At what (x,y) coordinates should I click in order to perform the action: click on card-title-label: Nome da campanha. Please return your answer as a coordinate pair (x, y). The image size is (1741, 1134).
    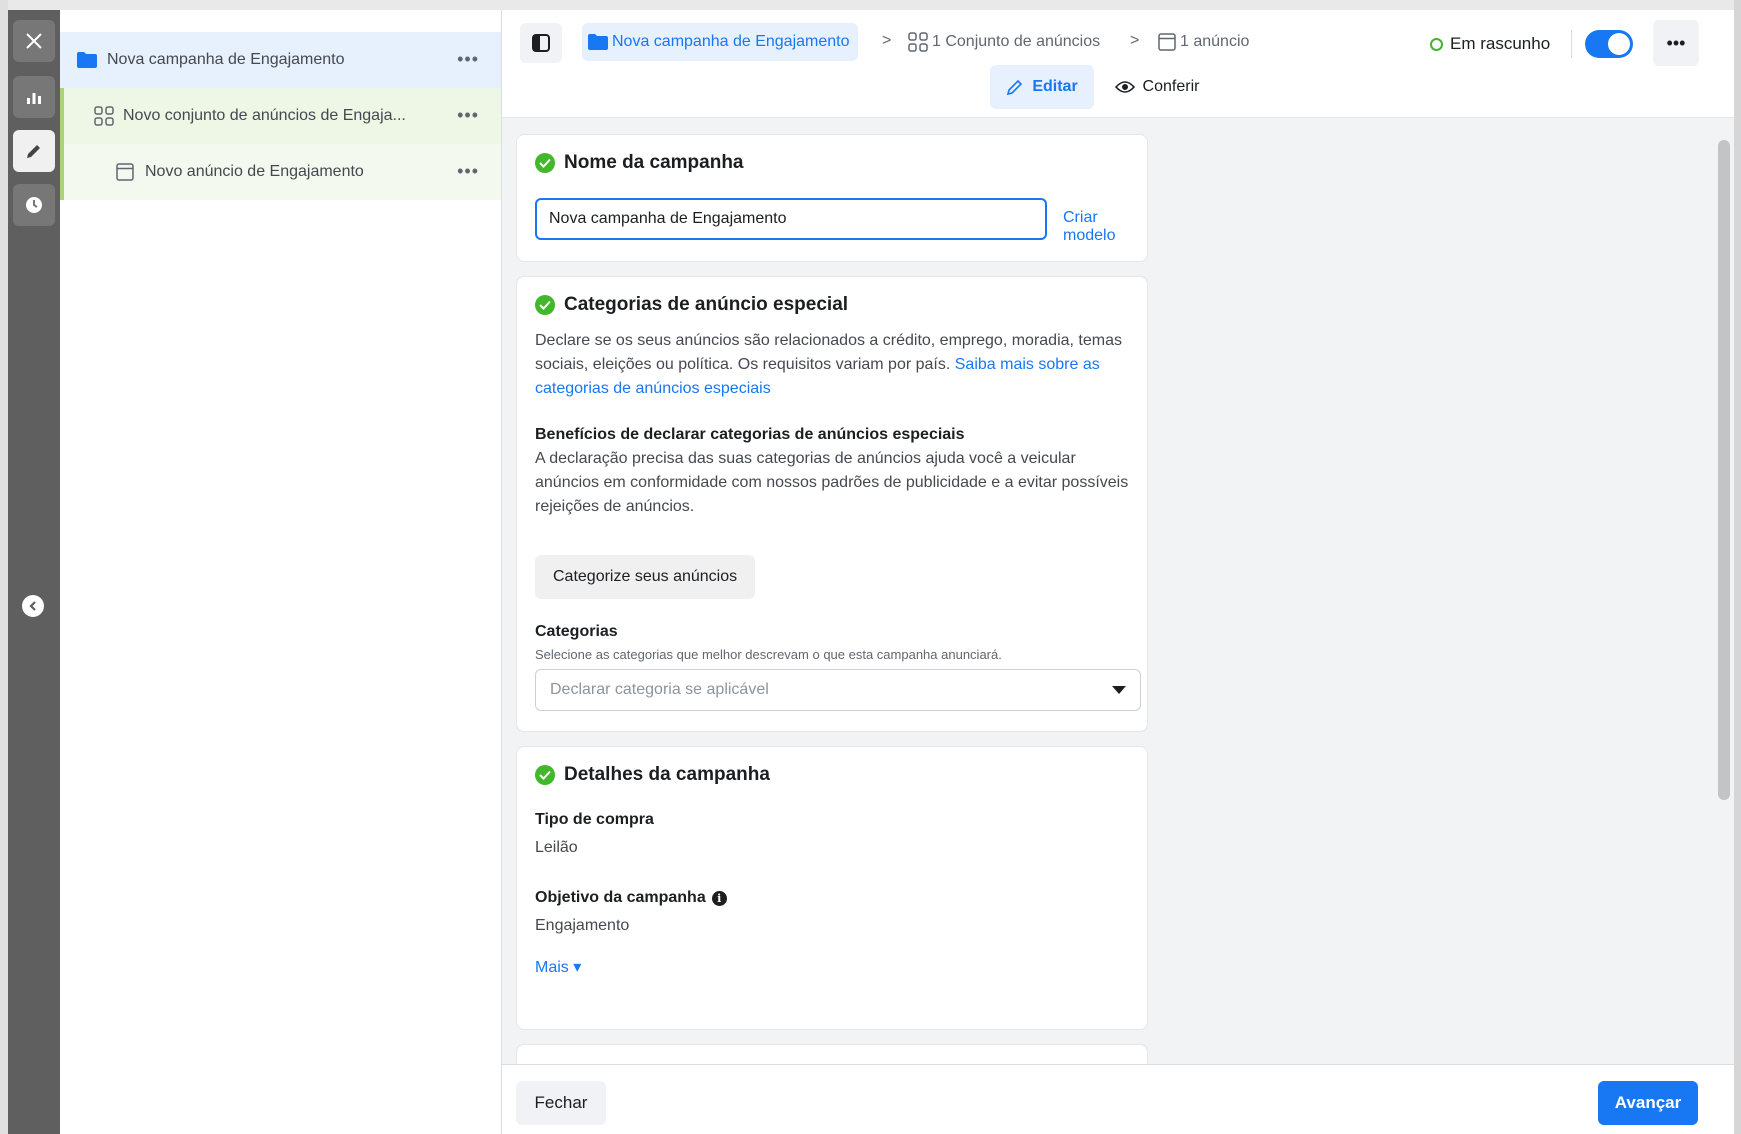
    Looking at the image, I should click on (654, 162).